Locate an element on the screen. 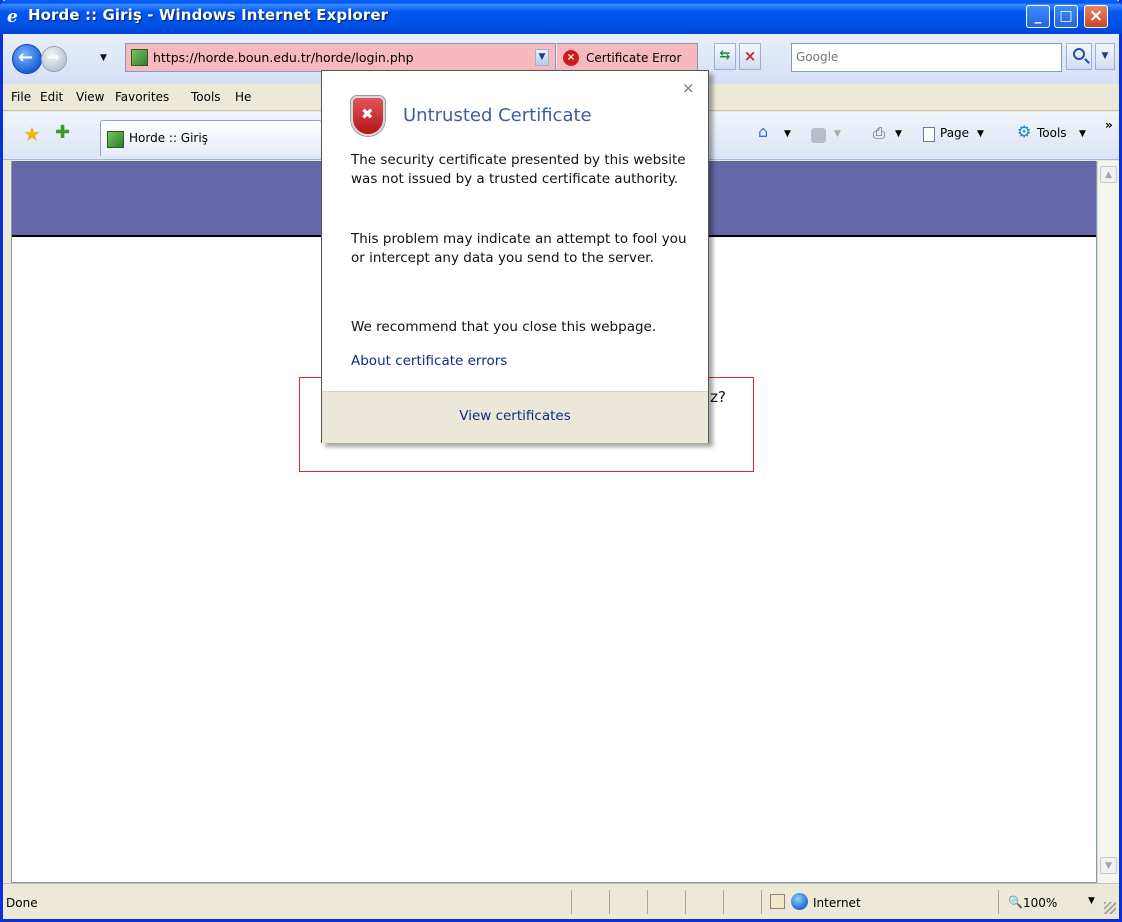 This screenshot has height=922, width=1122. menu-view: View is located at coordinates (90, 97).